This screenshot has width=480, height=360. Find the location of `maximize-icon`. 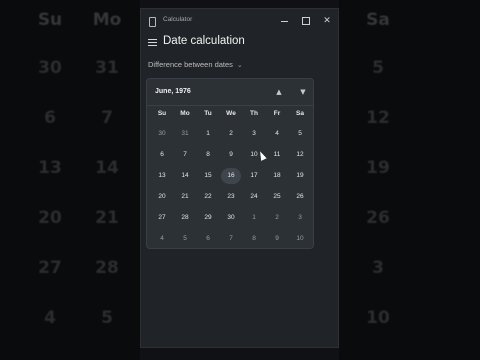

maximize-icon is located at coordinates (306, 21).